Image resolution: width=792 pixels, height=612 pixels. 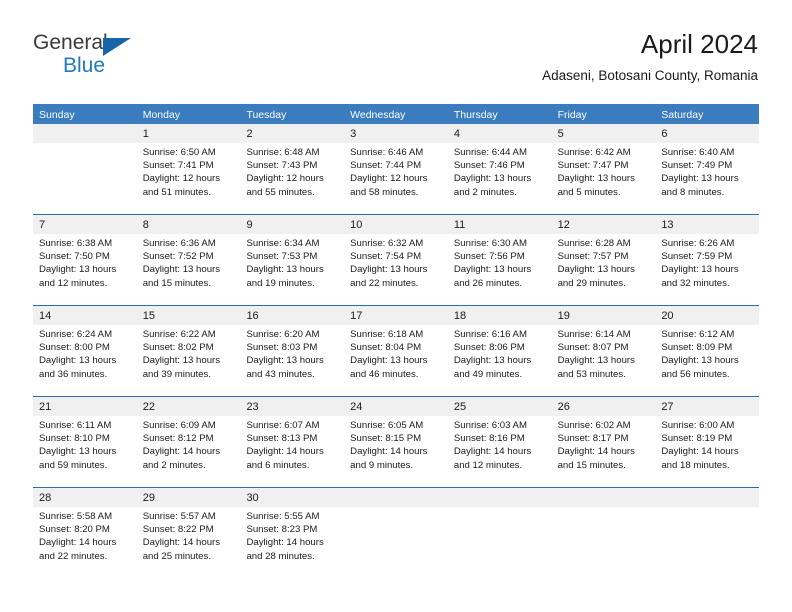 What do you see at coordinates (500, 133) in the screenshot?
I see `day-number: 4` at bounding box center [500, 133].